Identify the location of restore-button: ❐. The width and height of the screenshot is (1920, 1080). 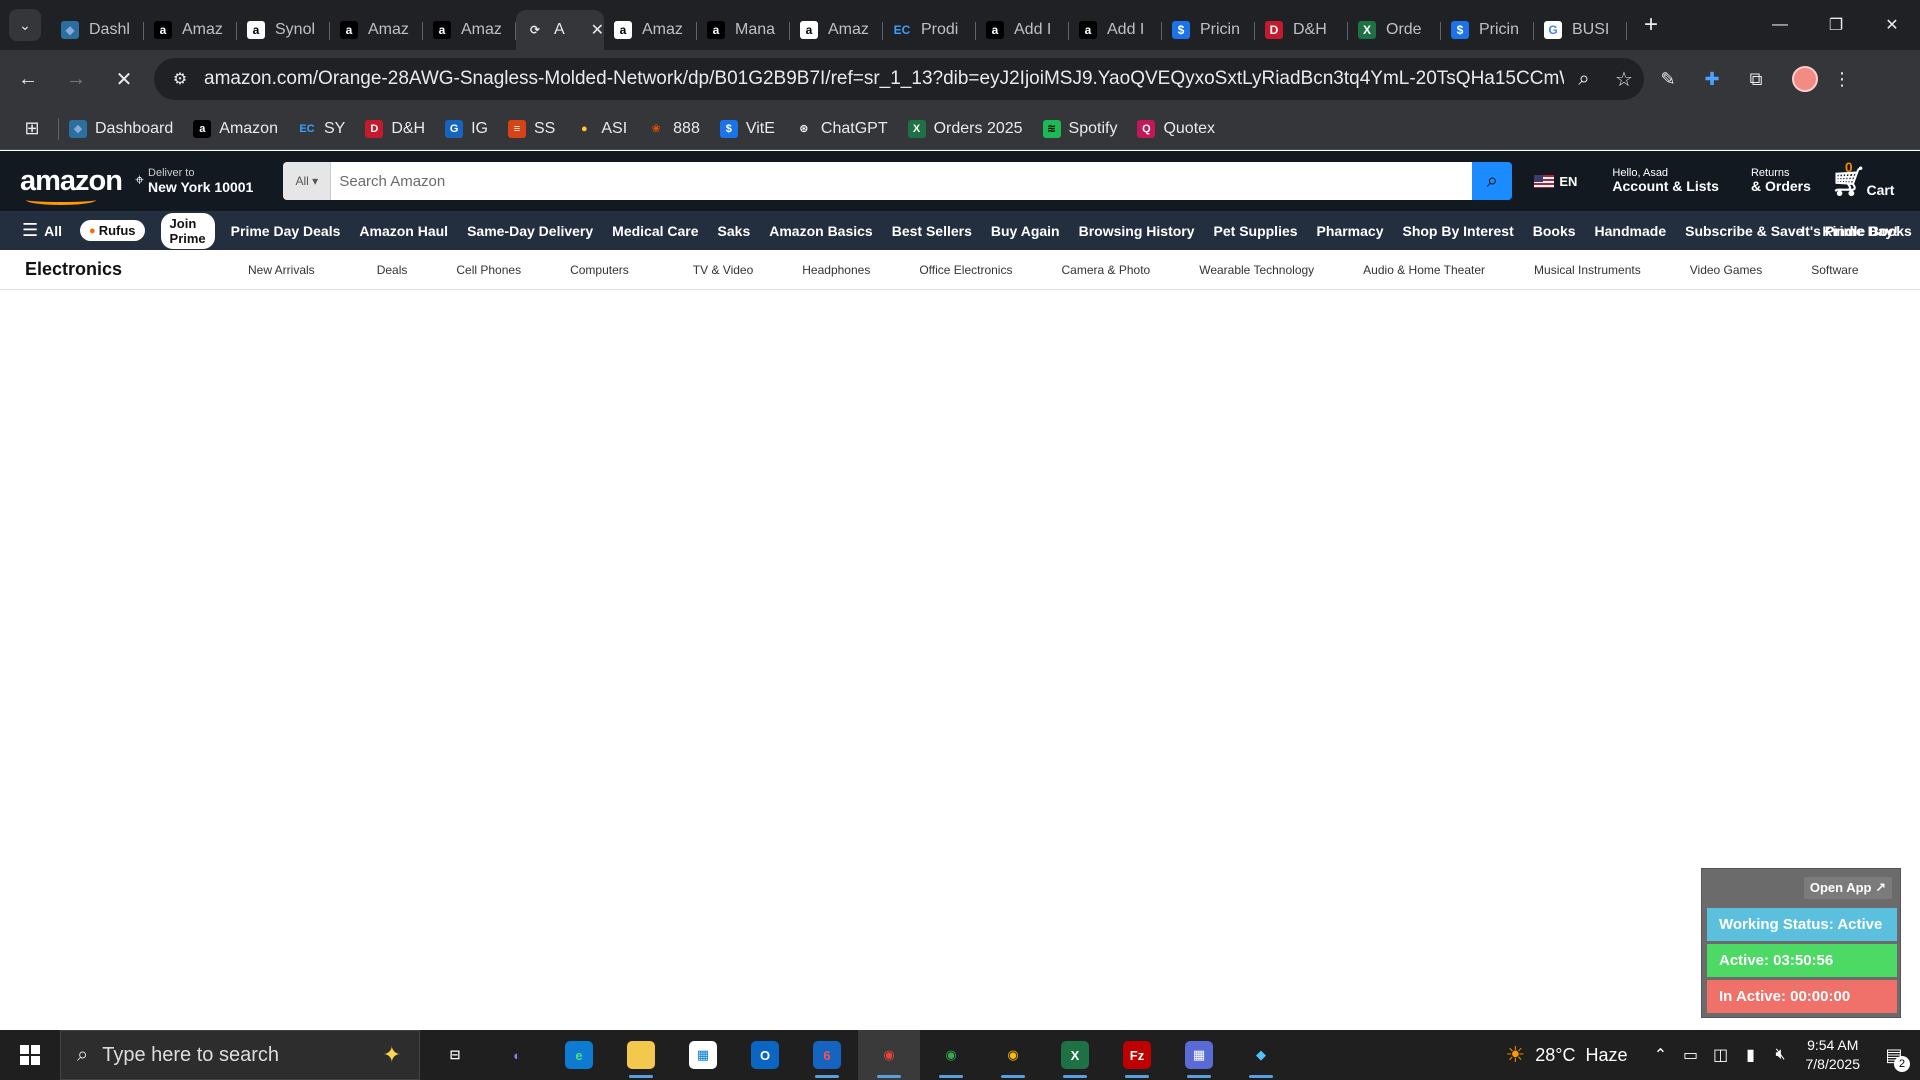
(1836, 25).